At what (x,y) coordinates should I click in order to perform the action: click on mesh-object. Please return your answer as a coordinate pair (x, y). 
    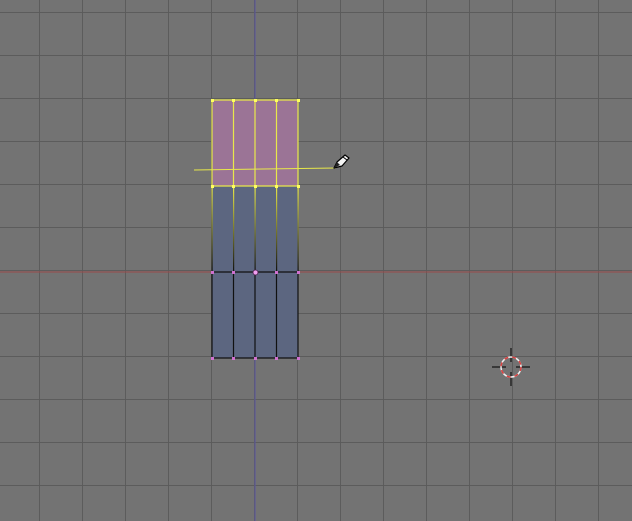
    Looking at the image, I should click on (255, 229).